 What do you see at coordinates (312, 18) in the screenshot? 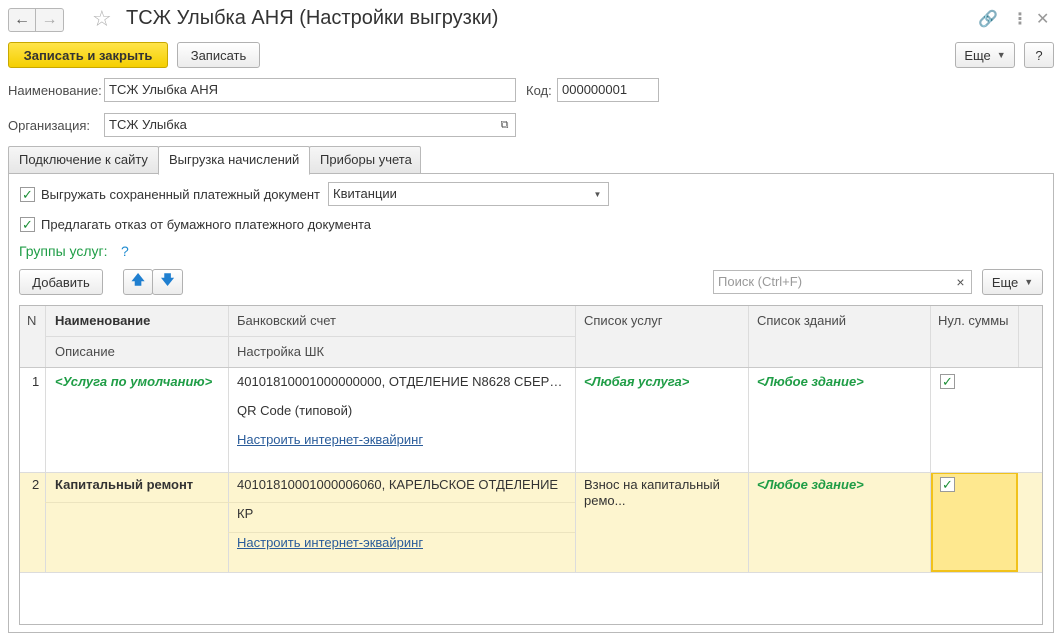
I see `window-title: ТСЖ Улыбка АНЯ (Настройки выгрузки)` at bounding box center [312, 18].